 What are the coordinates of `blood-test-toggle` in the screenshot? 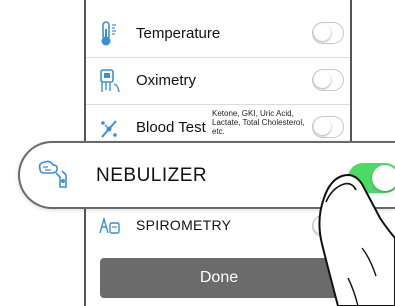 It's located at (328, 127).